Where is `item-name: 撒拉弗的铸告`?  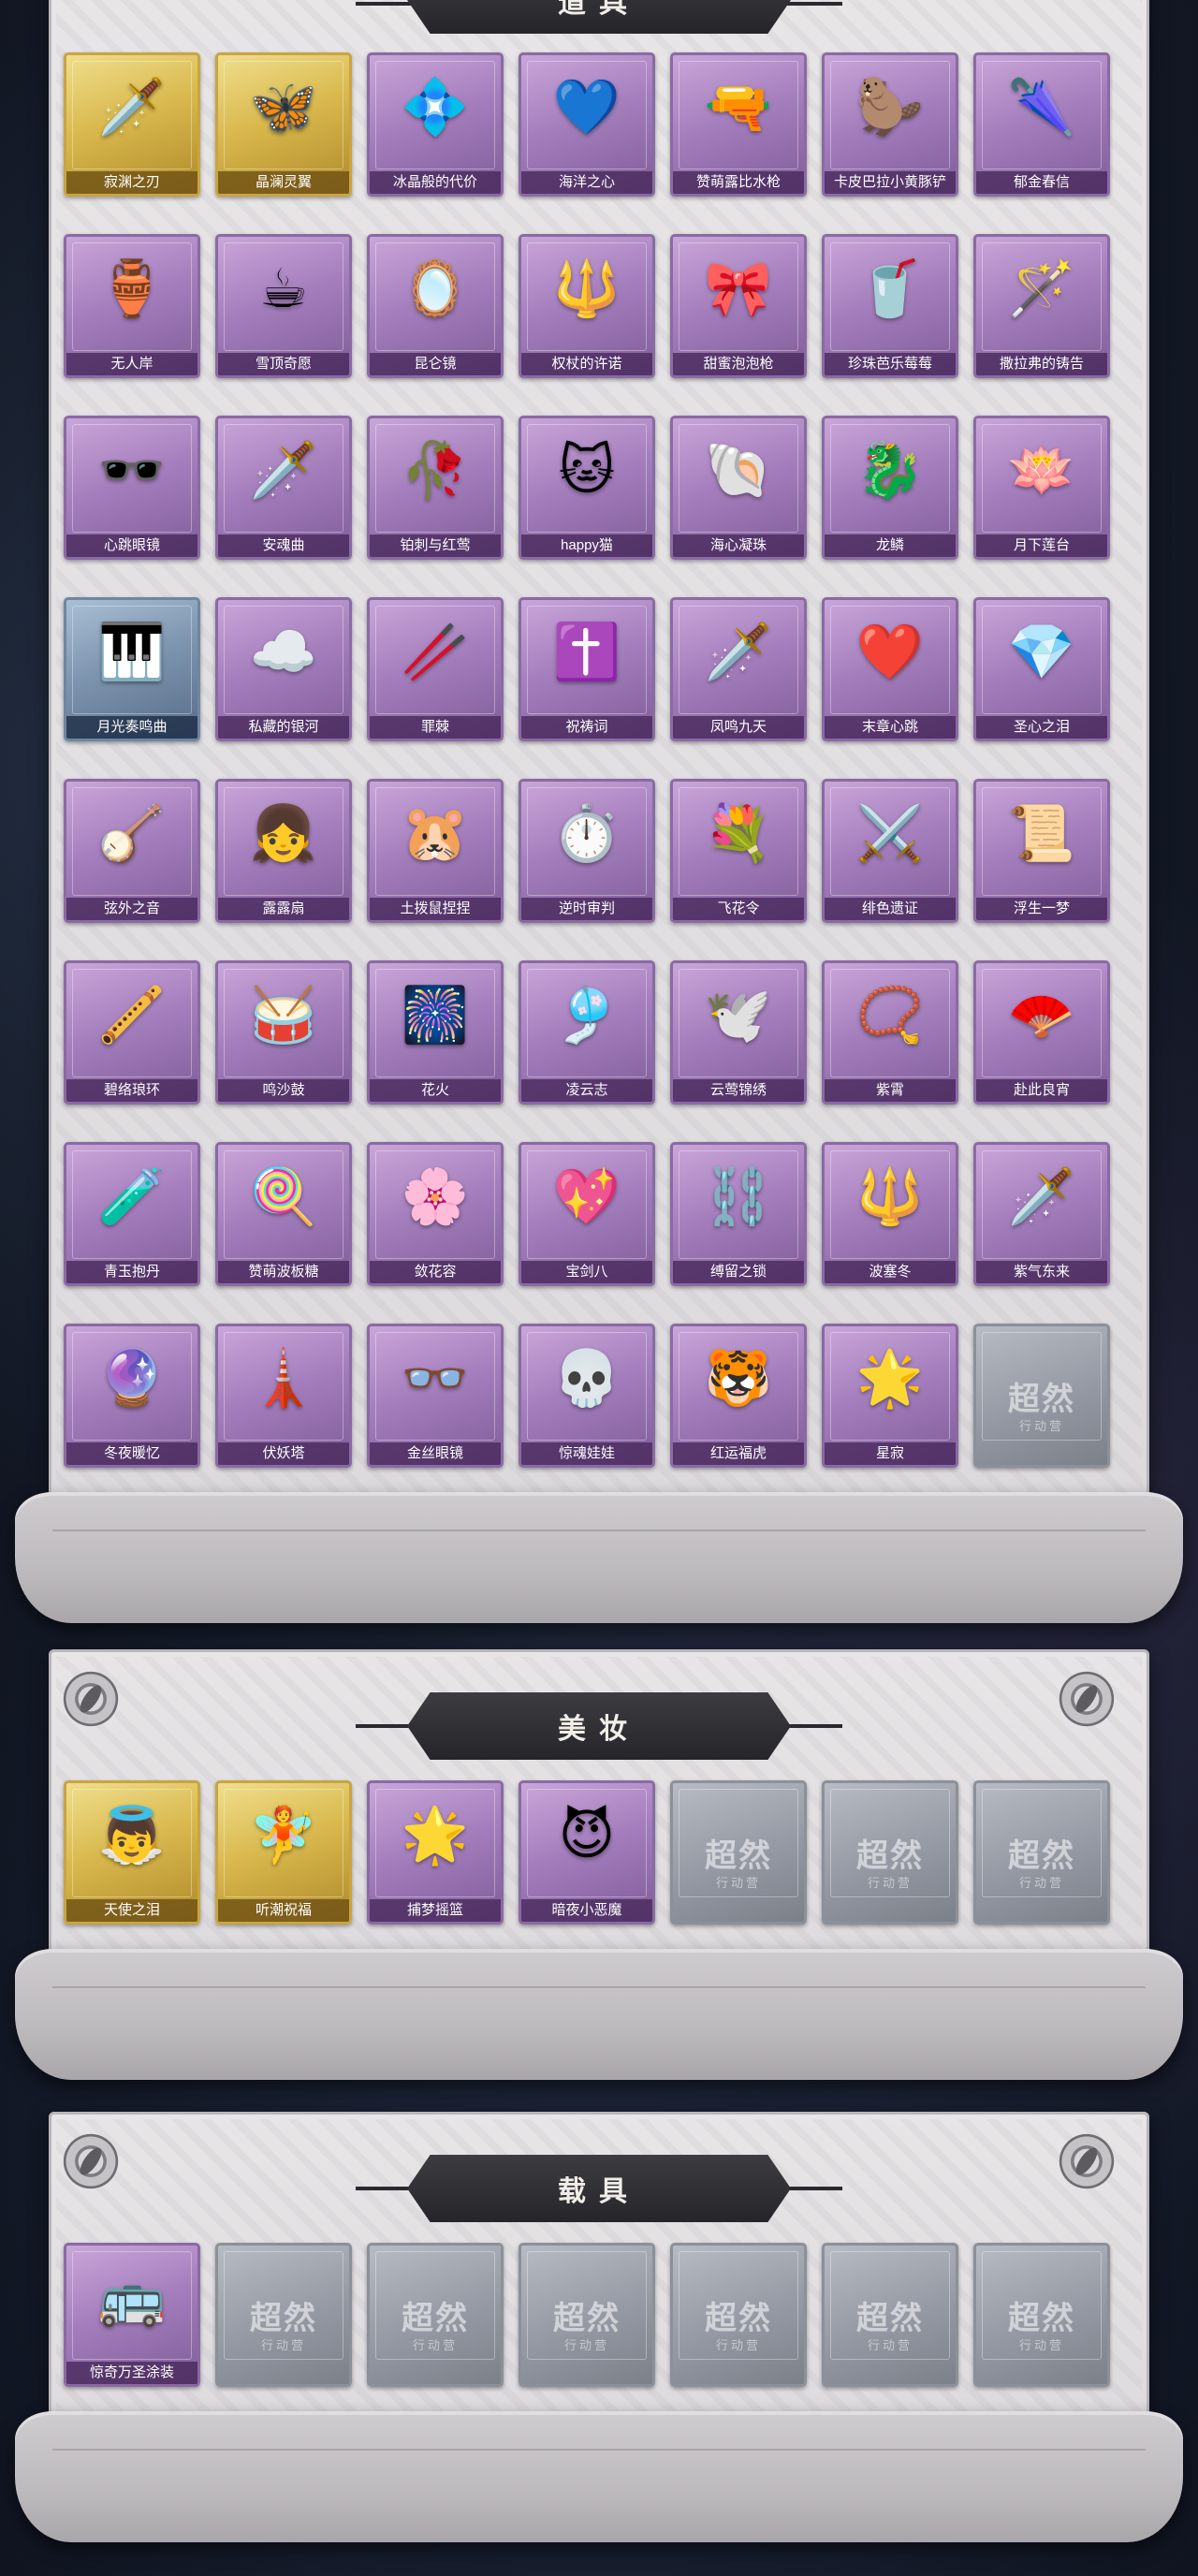 item-name: 撒拉弗的铸告 is located at coordinates (1041, 364).